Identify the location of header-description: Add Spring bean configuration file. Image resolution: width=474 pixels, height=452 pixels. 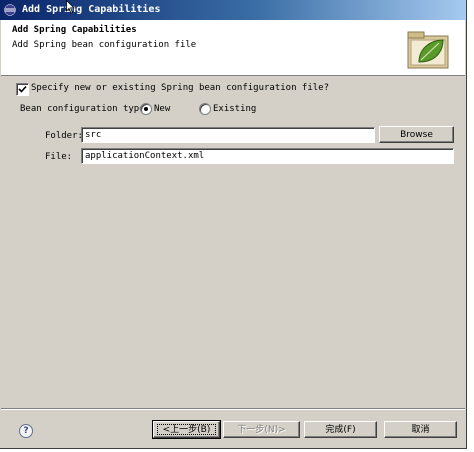
(104, 45).